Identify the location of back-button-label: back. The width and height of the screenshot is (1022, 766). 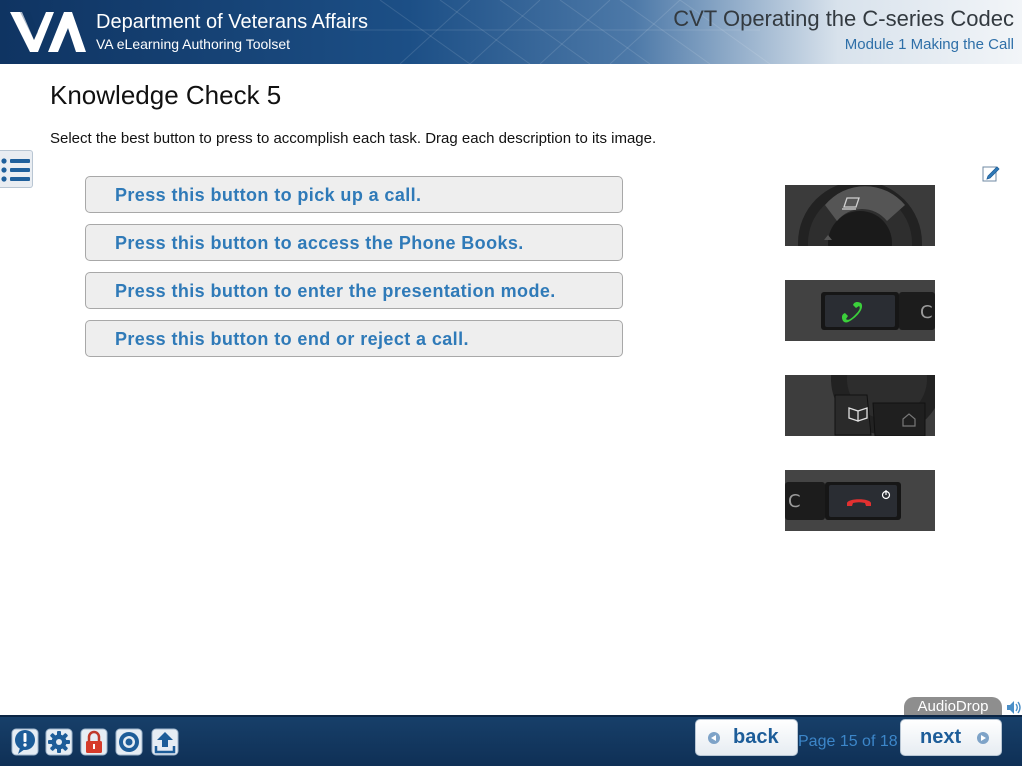
(756, 737).